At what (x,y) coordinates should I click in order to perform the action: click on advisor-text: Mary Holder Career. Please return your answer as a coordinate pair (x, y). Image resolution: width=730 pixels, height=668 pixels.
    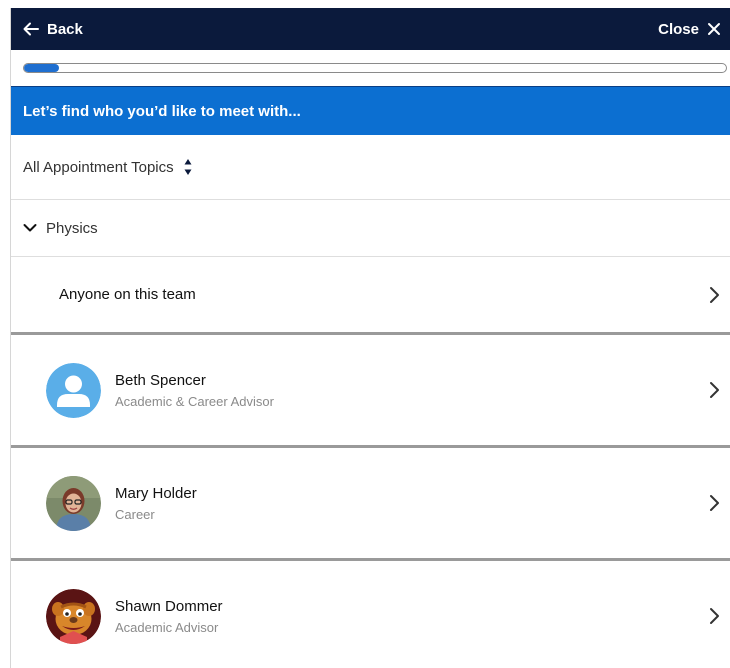
    Looking at the image, I should click on (156, 503).